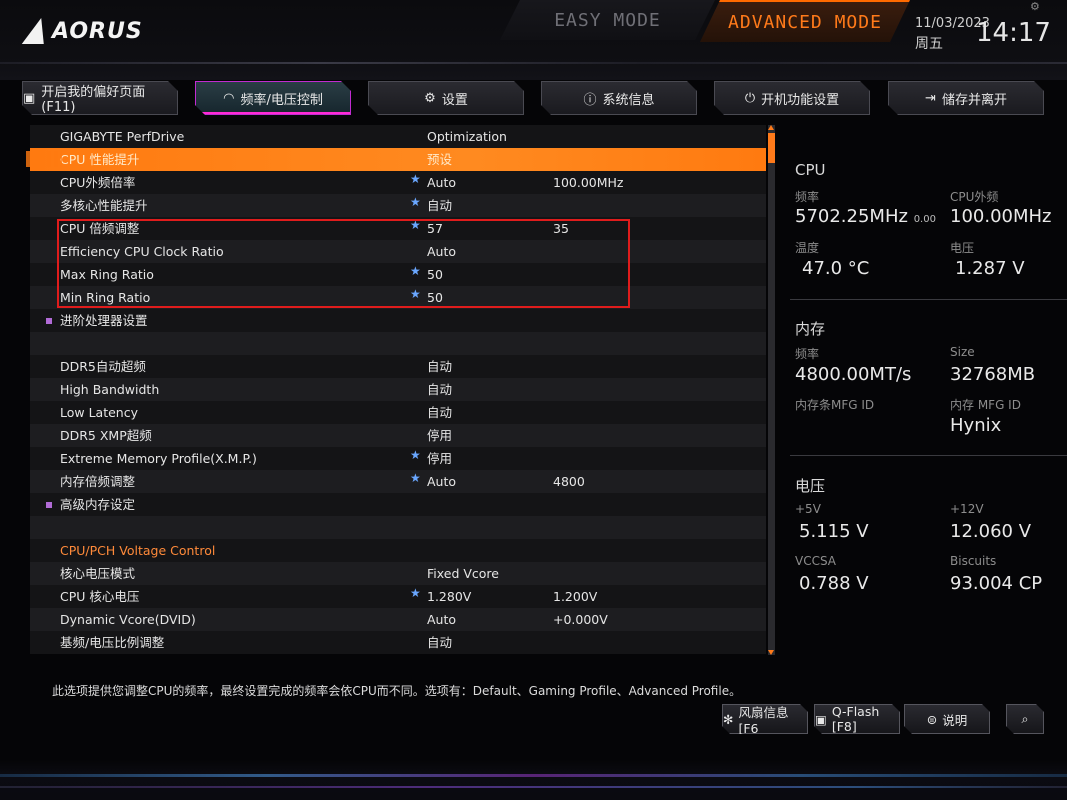  Describe the element at coordinates (398, 642) in the screenshot. I see `setting-row: 基频/电压比例调整 自动` at that location.